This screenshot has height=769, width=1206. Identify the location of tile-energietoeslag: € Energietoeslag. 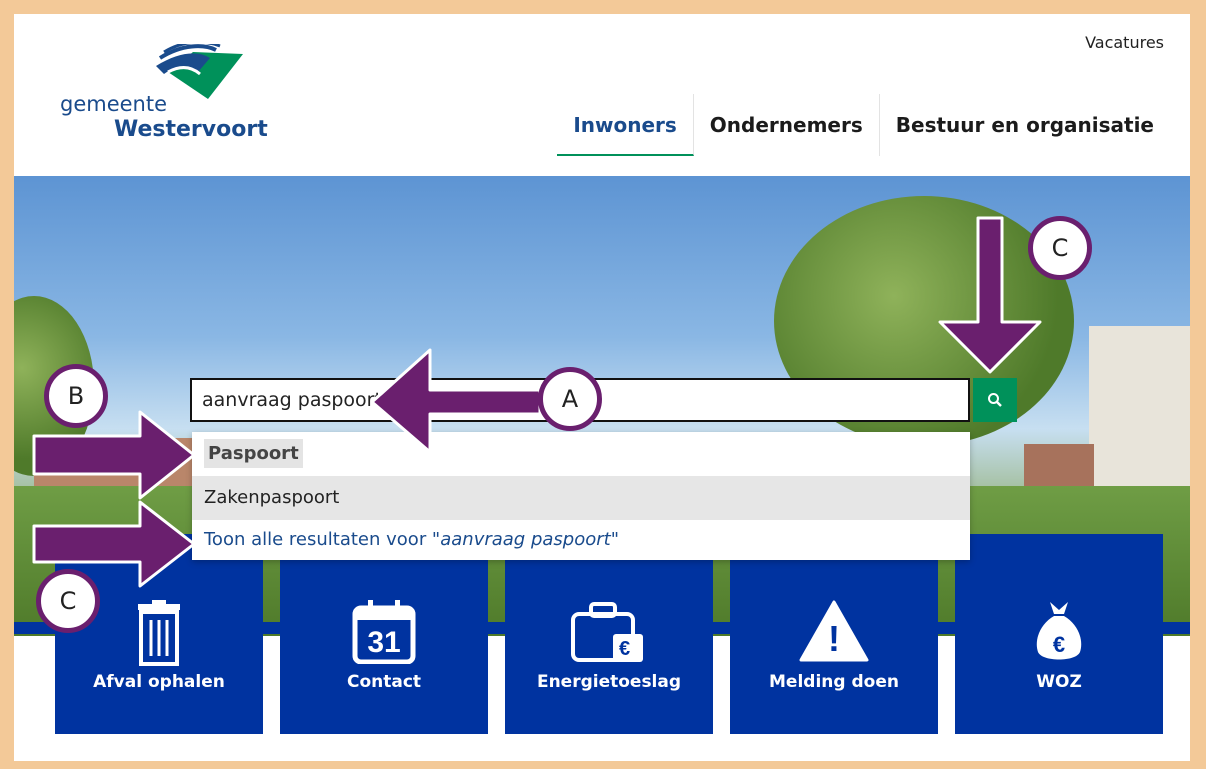
(609, 634).